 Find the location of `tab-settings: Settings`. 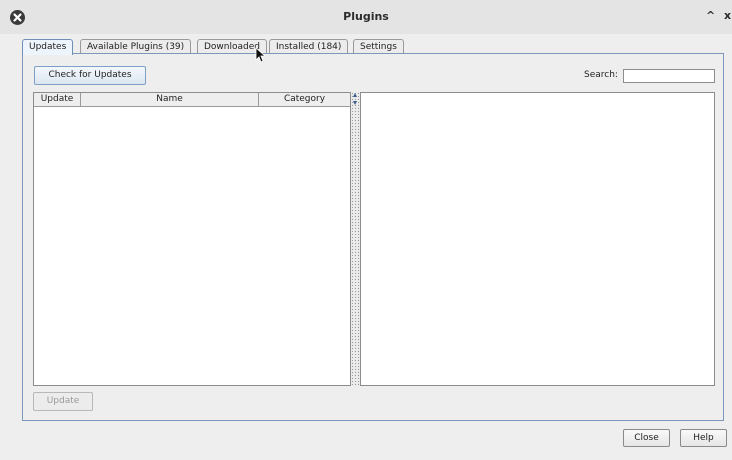

tab-settings: Settings is located at coordinates (378, 46).